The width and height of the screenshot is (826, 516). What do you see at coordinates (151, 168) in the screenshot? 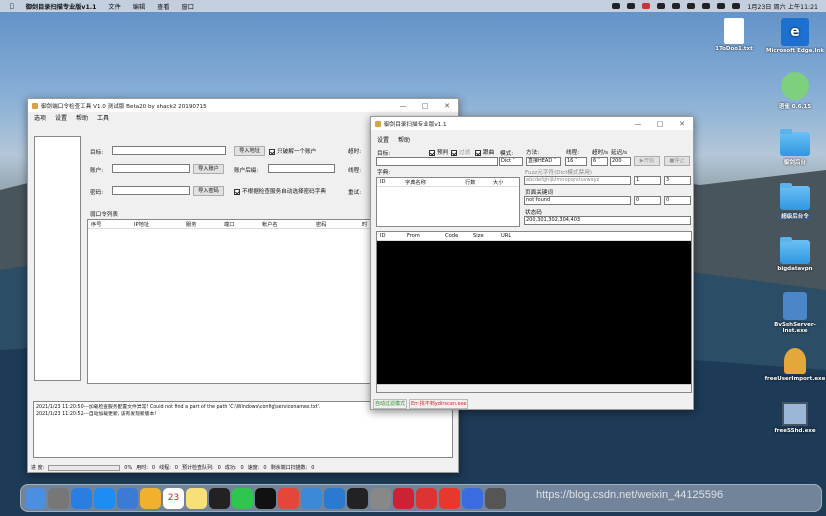
I see `account-input` at bounding box center [151, 168].